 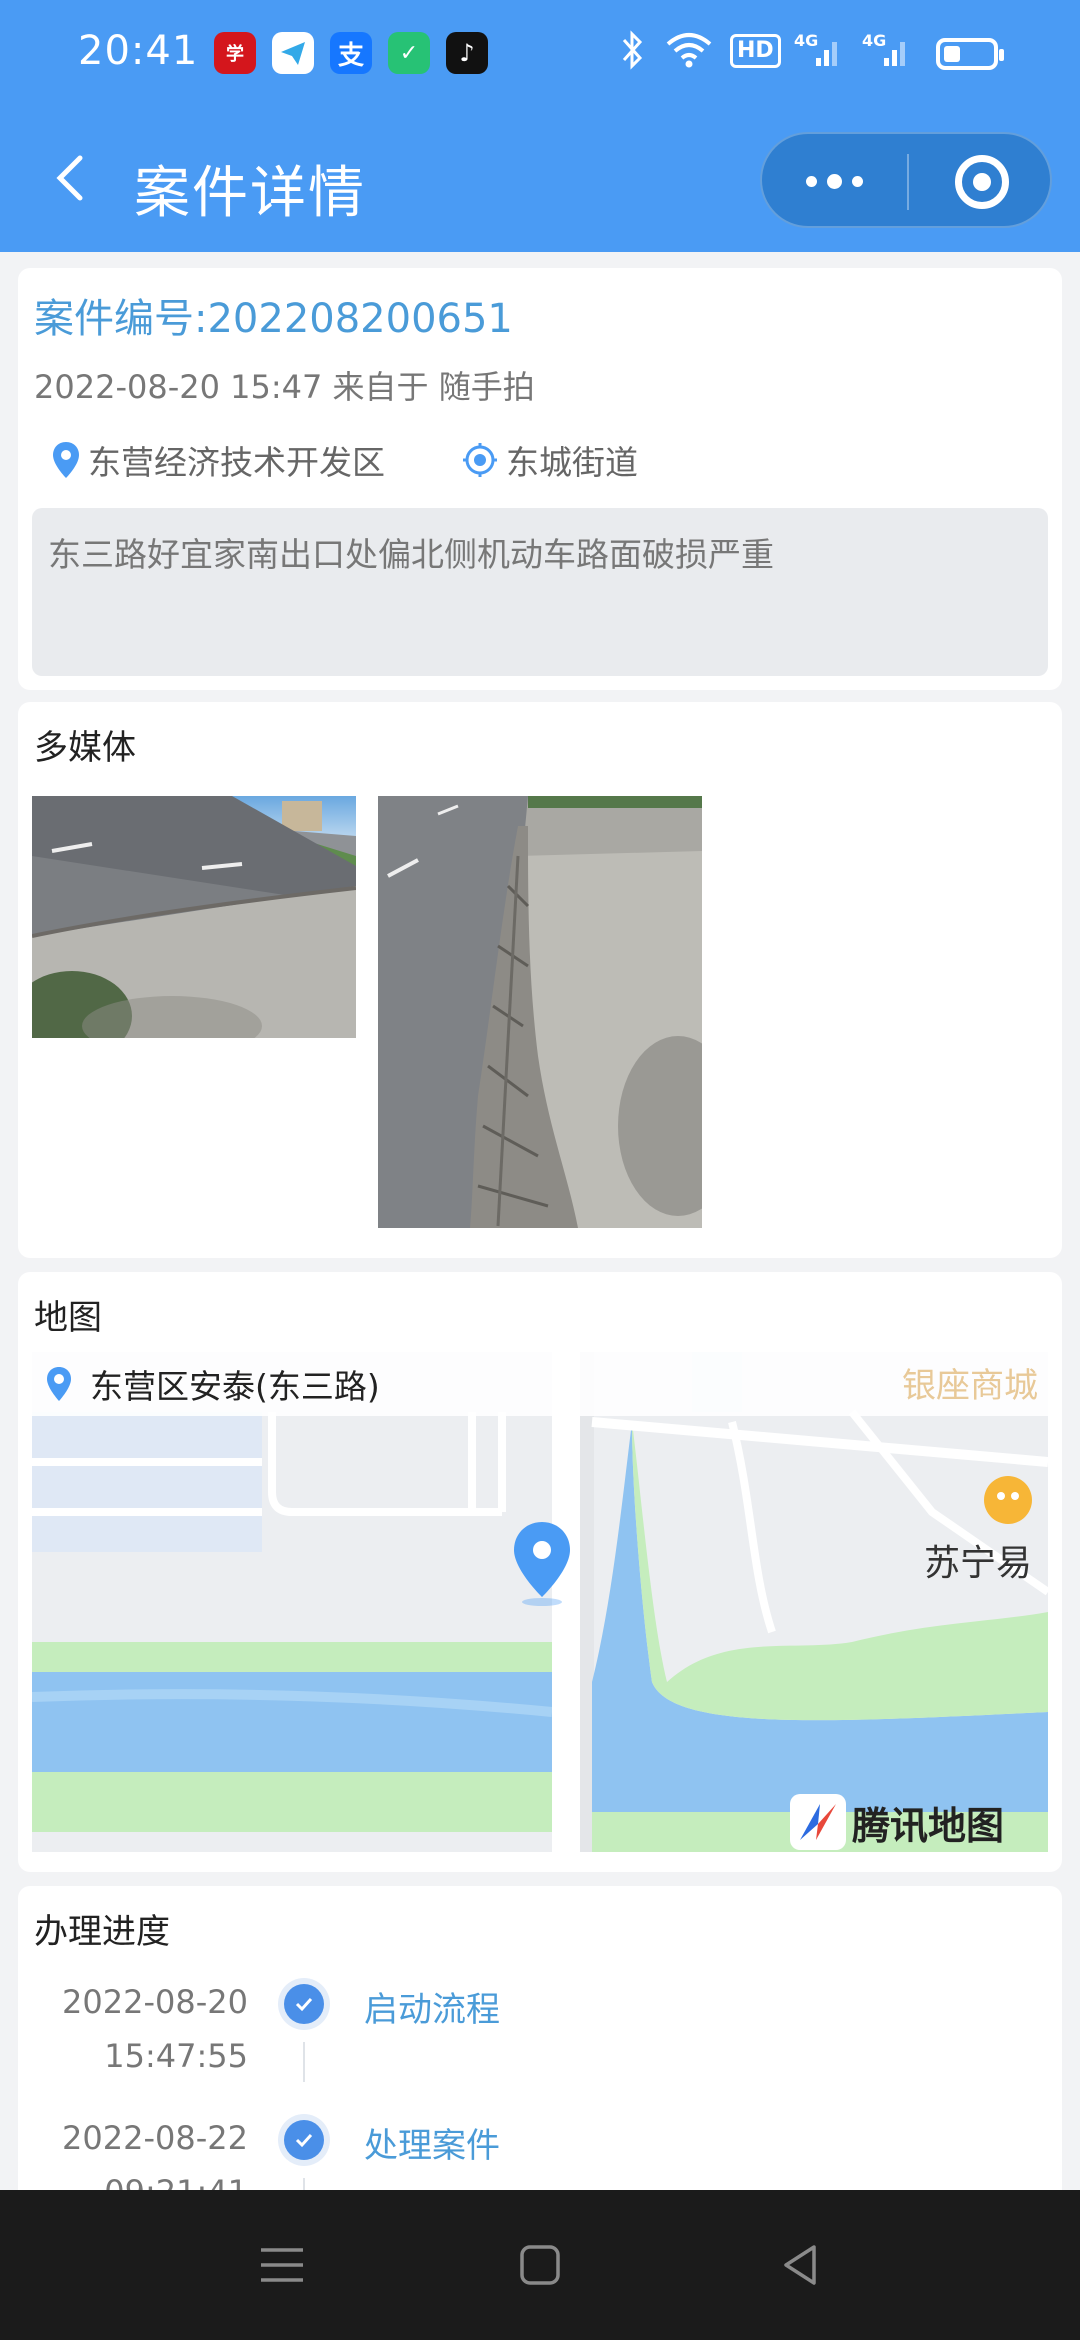 What do you see at coordinates (480, 460) in the screenshot?
I see `target-location-icon` at bounding box center [480, 460].